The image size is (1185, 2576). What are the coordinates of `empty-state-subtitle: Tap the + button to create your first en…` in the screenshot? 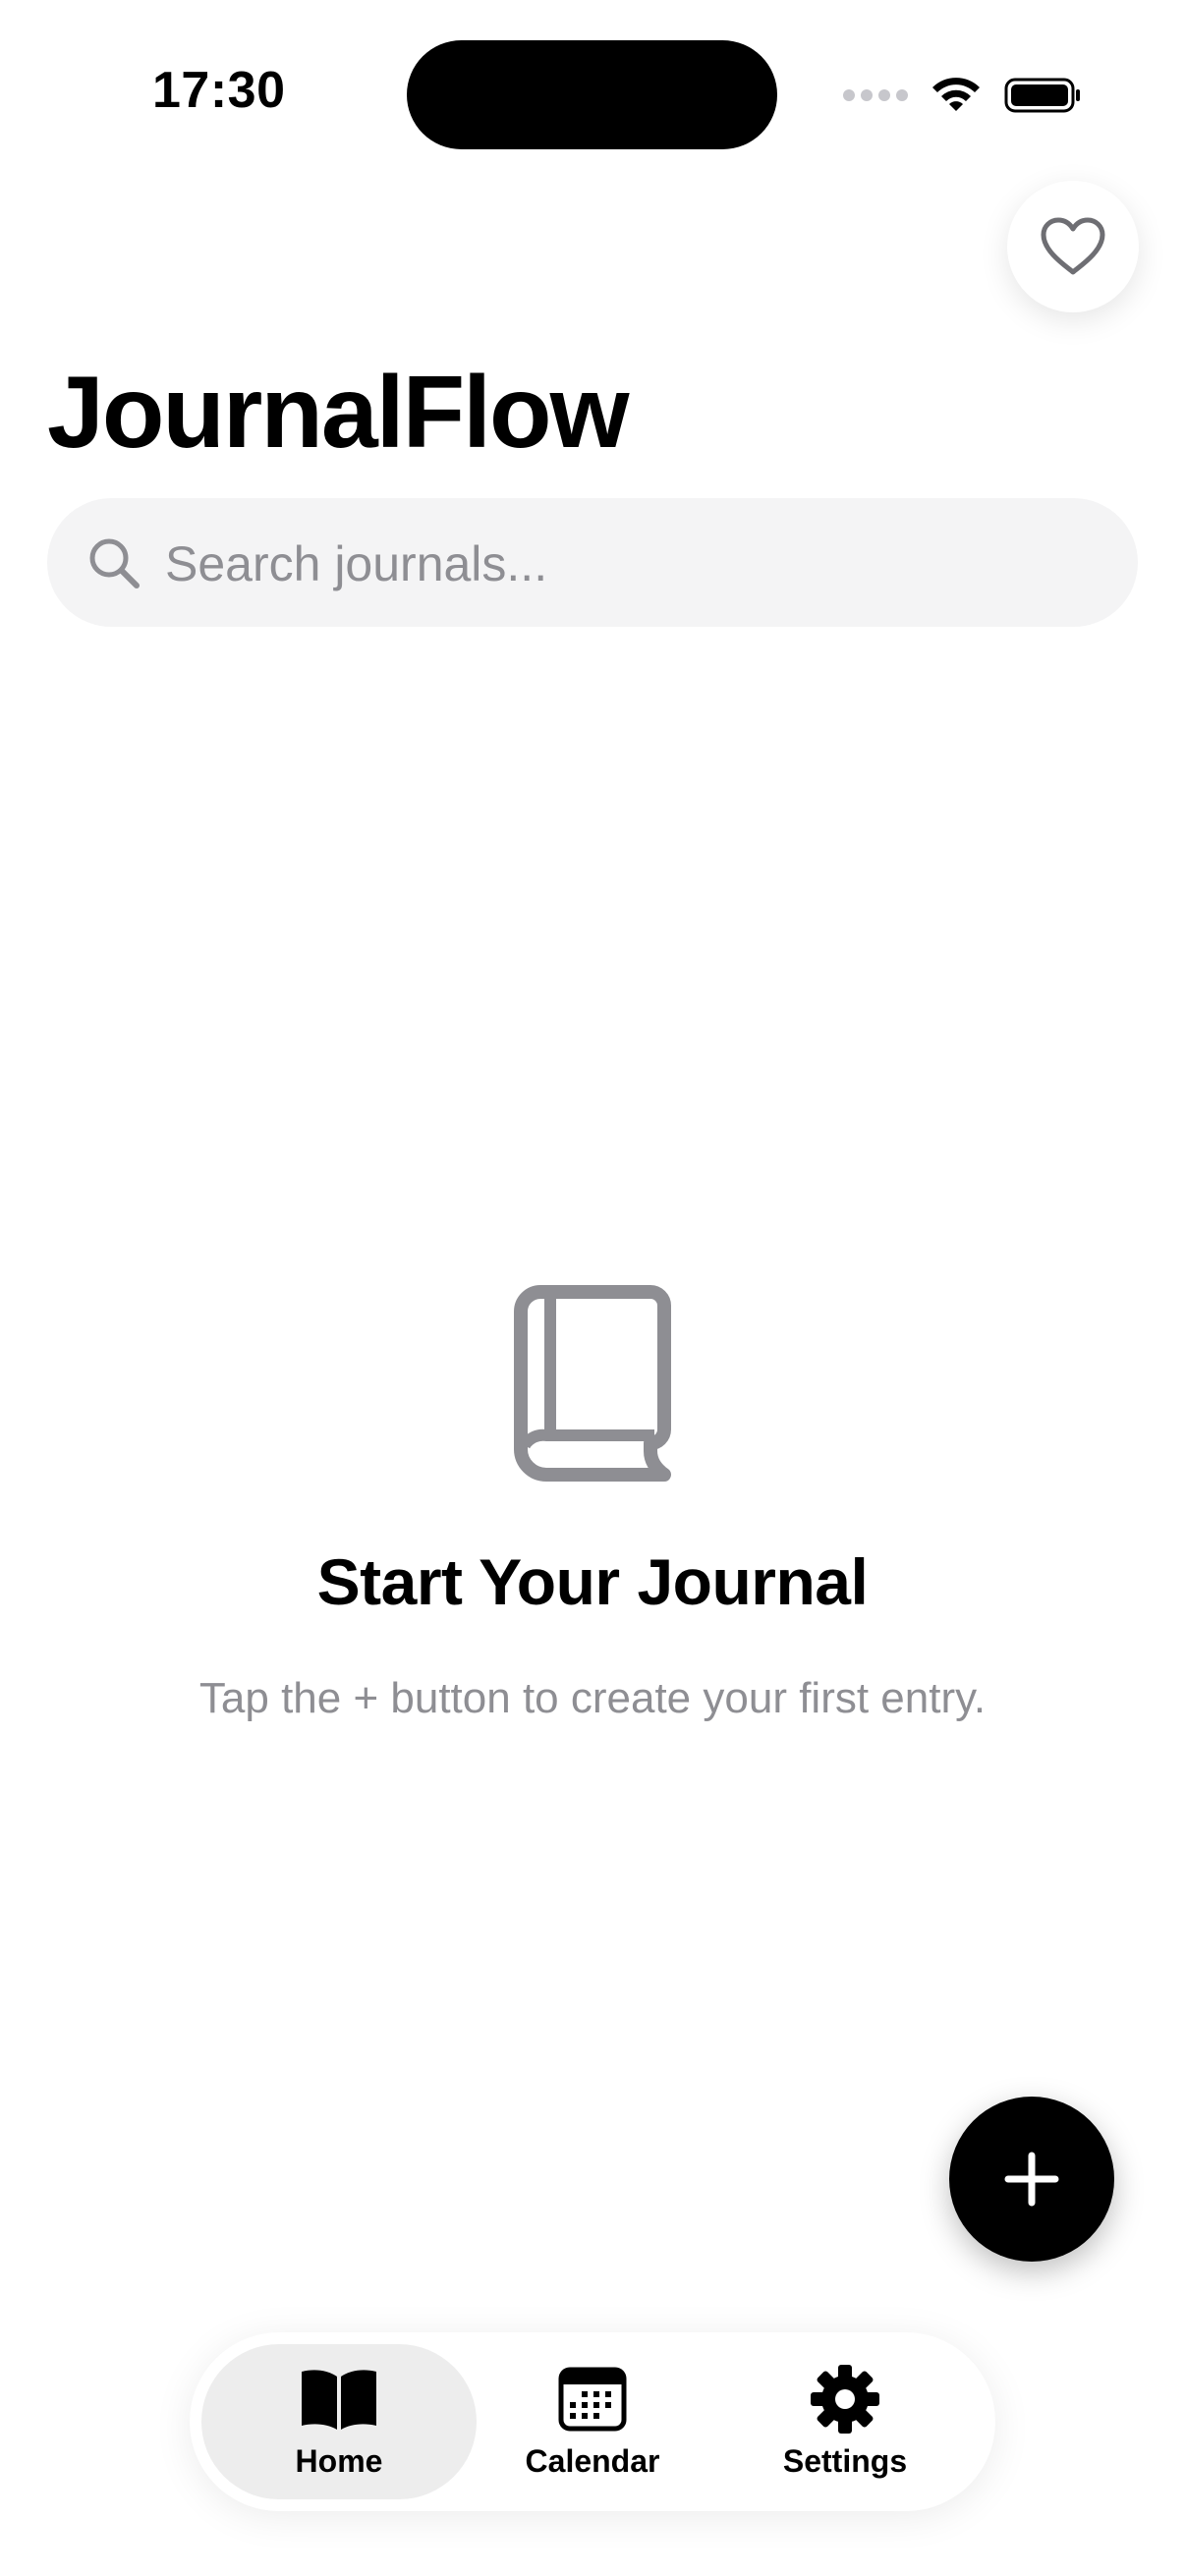 It's located at (592, 1698).